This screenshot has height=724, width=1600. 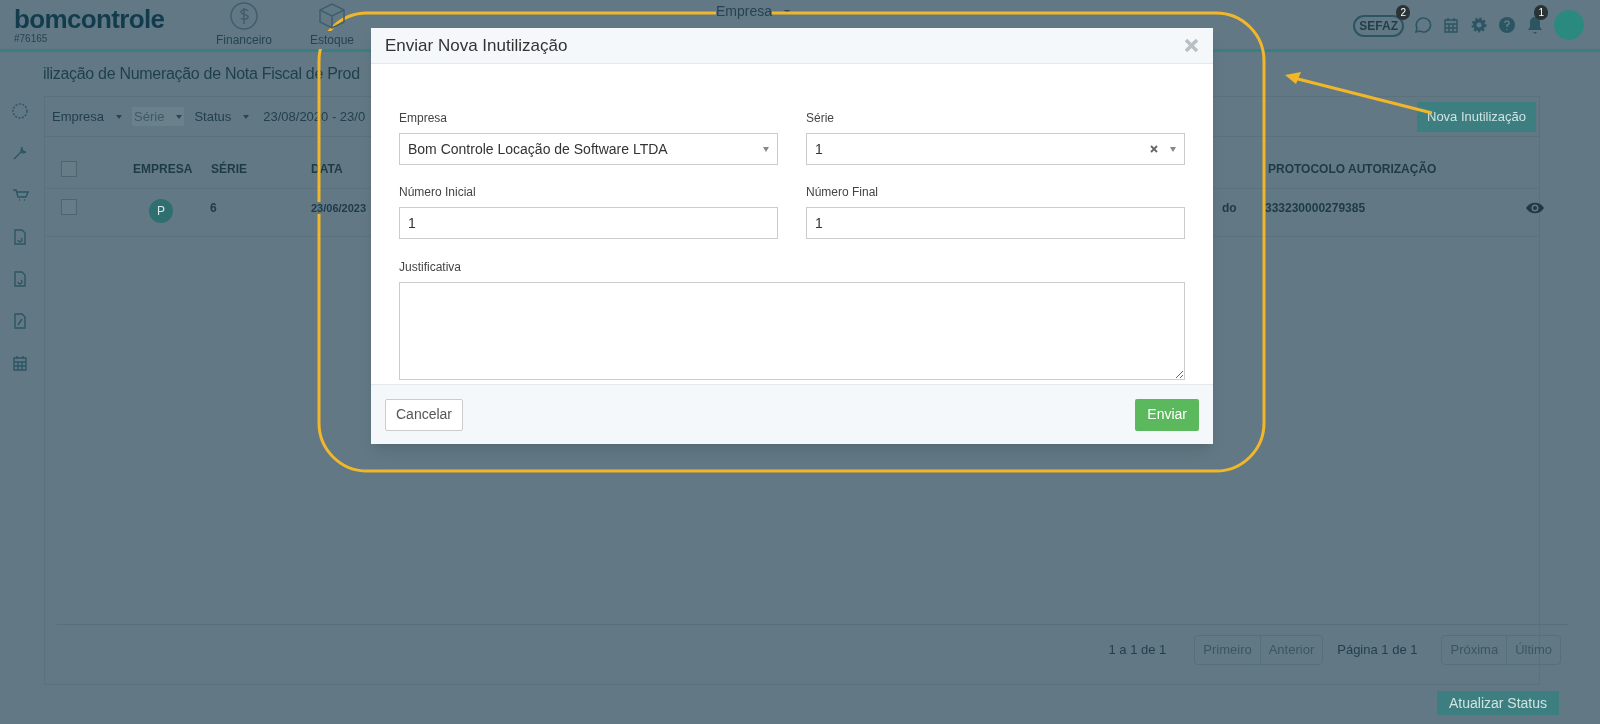 I want to click on column-header: EMPRESA, so click(x=163, y=169).